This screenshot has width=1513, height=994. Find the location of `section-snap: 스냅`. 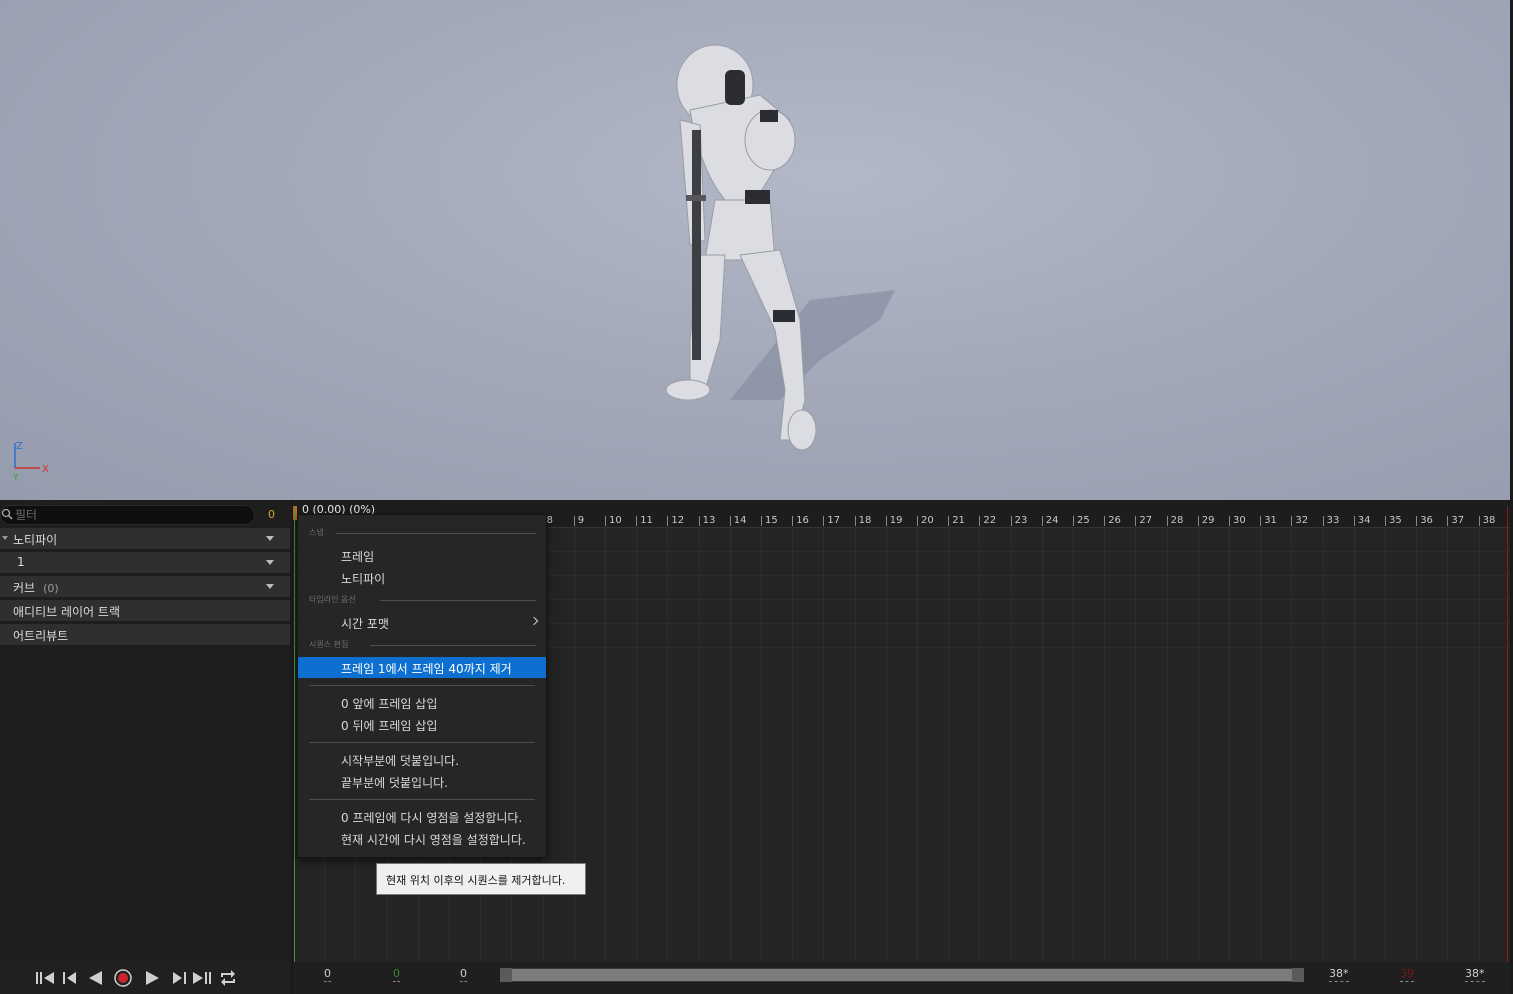

section-snap: 스냅 is located at coordinates (316, 532).